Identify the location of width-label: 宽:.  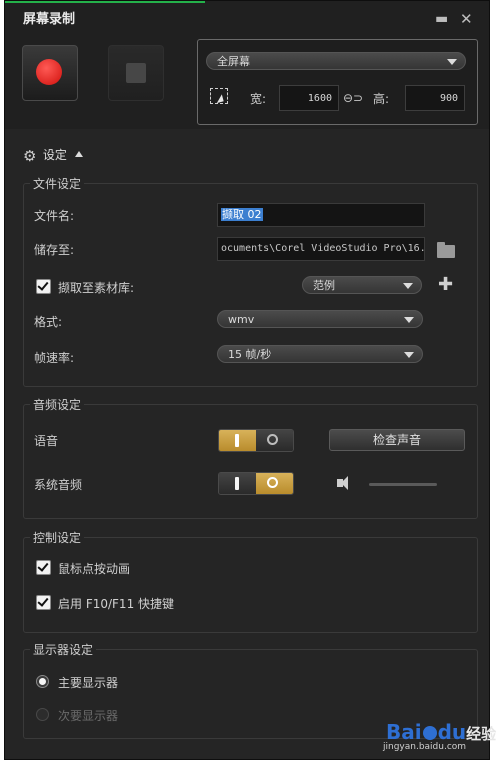
(258, 99).